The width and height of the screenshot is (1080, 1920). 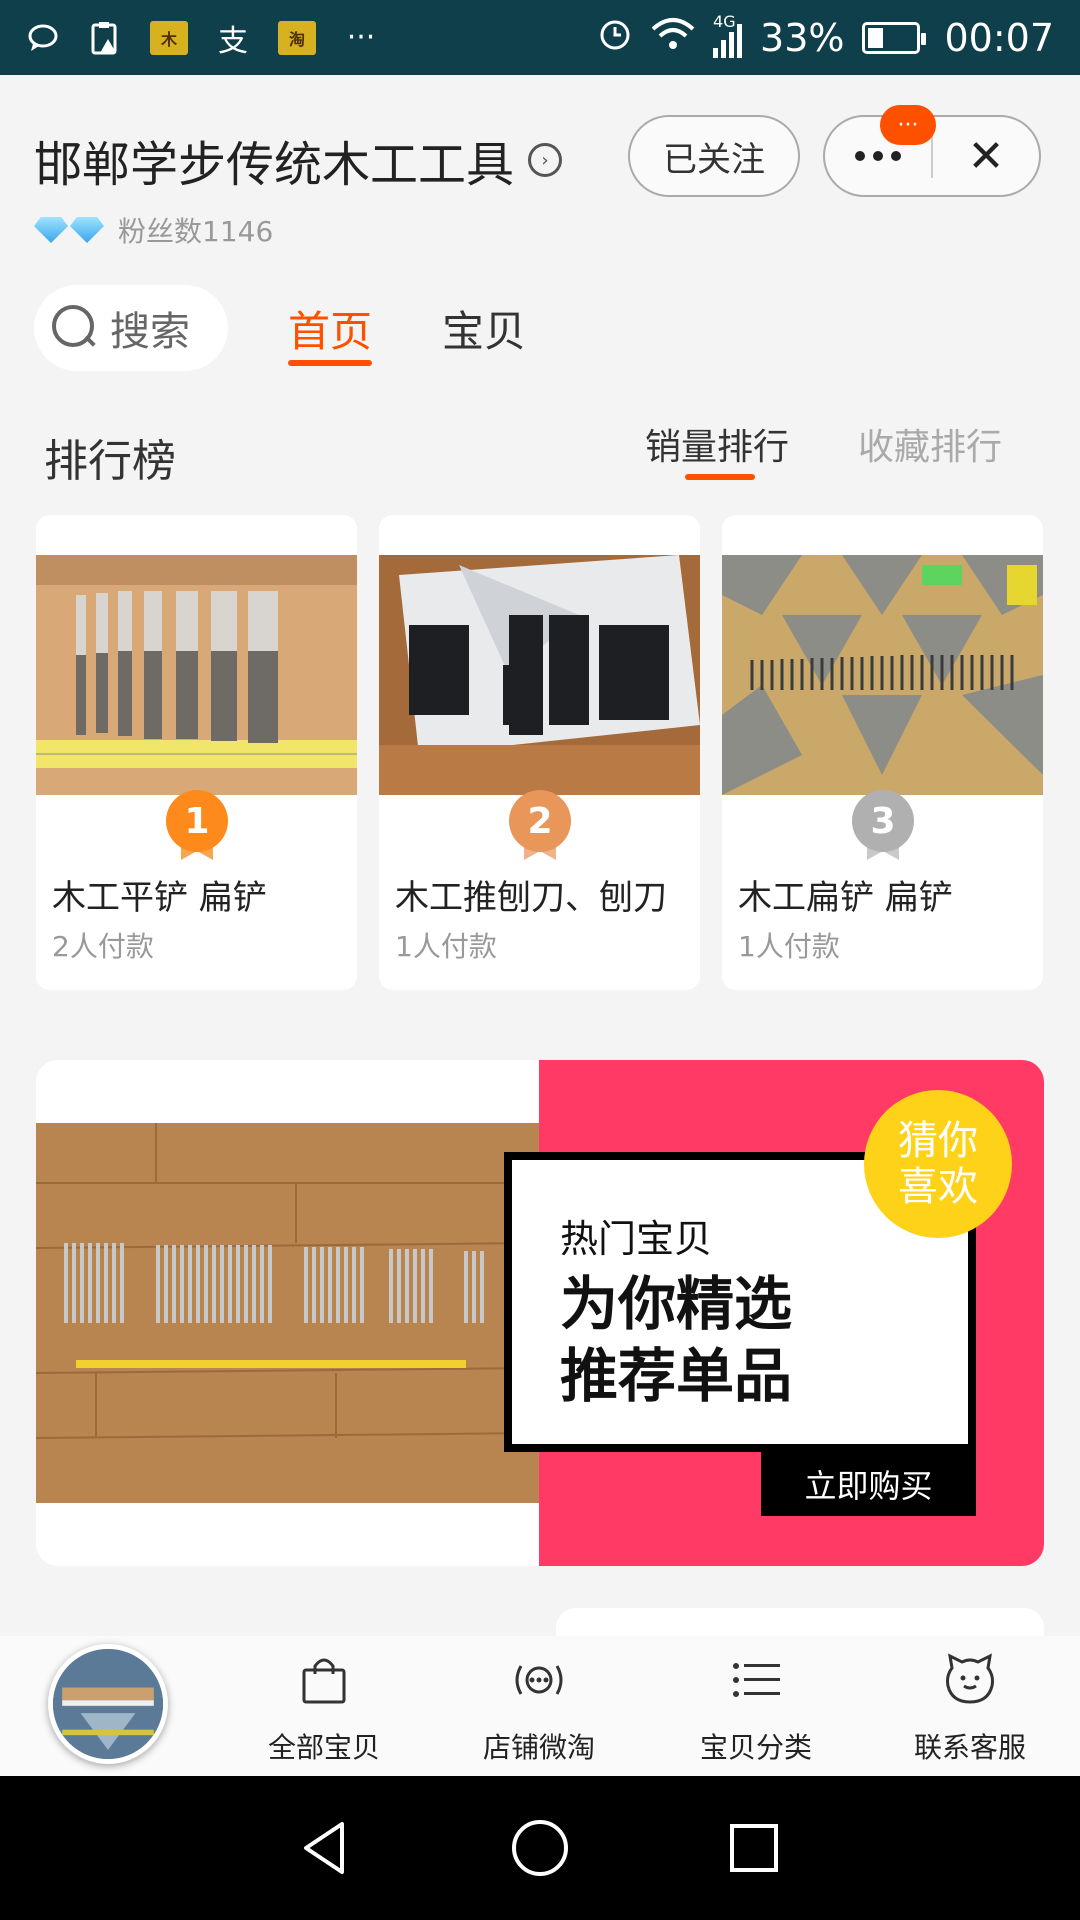 I want to click on banner-image, so click(x=287, y=1313).